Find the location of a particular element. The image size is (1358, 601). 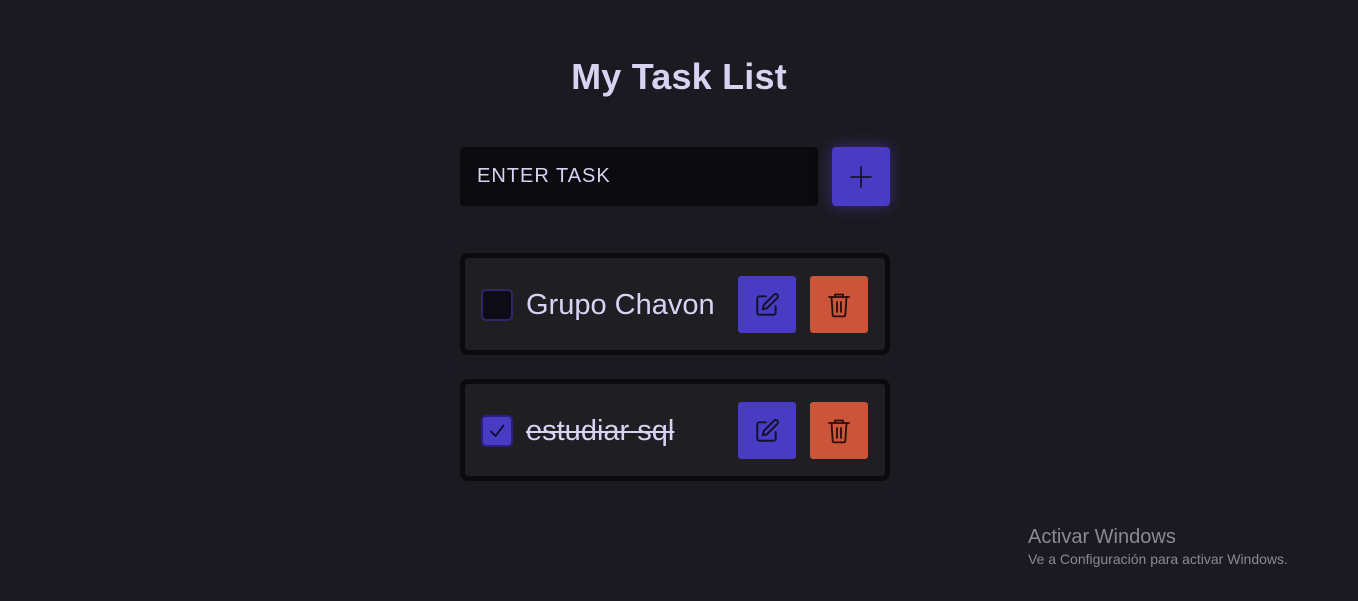

task-item: Grupo Chavon is located at coordinates (675, 304).